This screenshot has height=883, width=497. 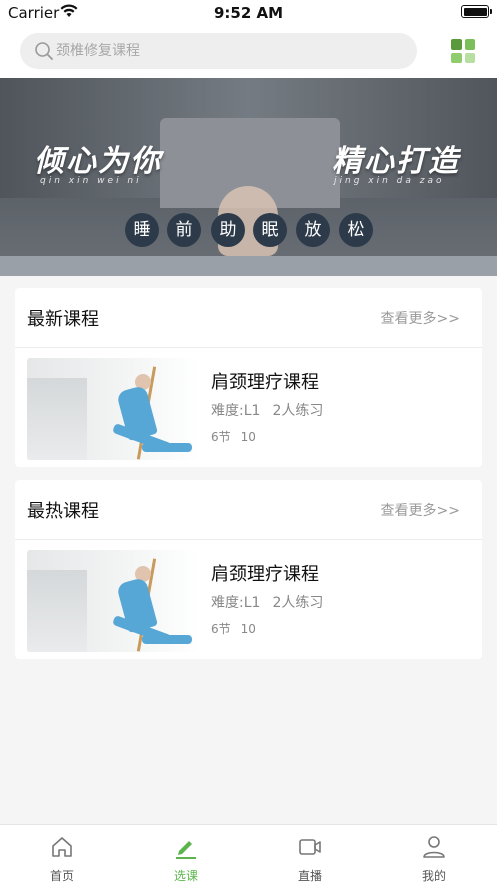 What do you see at coordinates (248, 266) in the screenshot?
I see `banner-bed` at bounding box center [248, 266].